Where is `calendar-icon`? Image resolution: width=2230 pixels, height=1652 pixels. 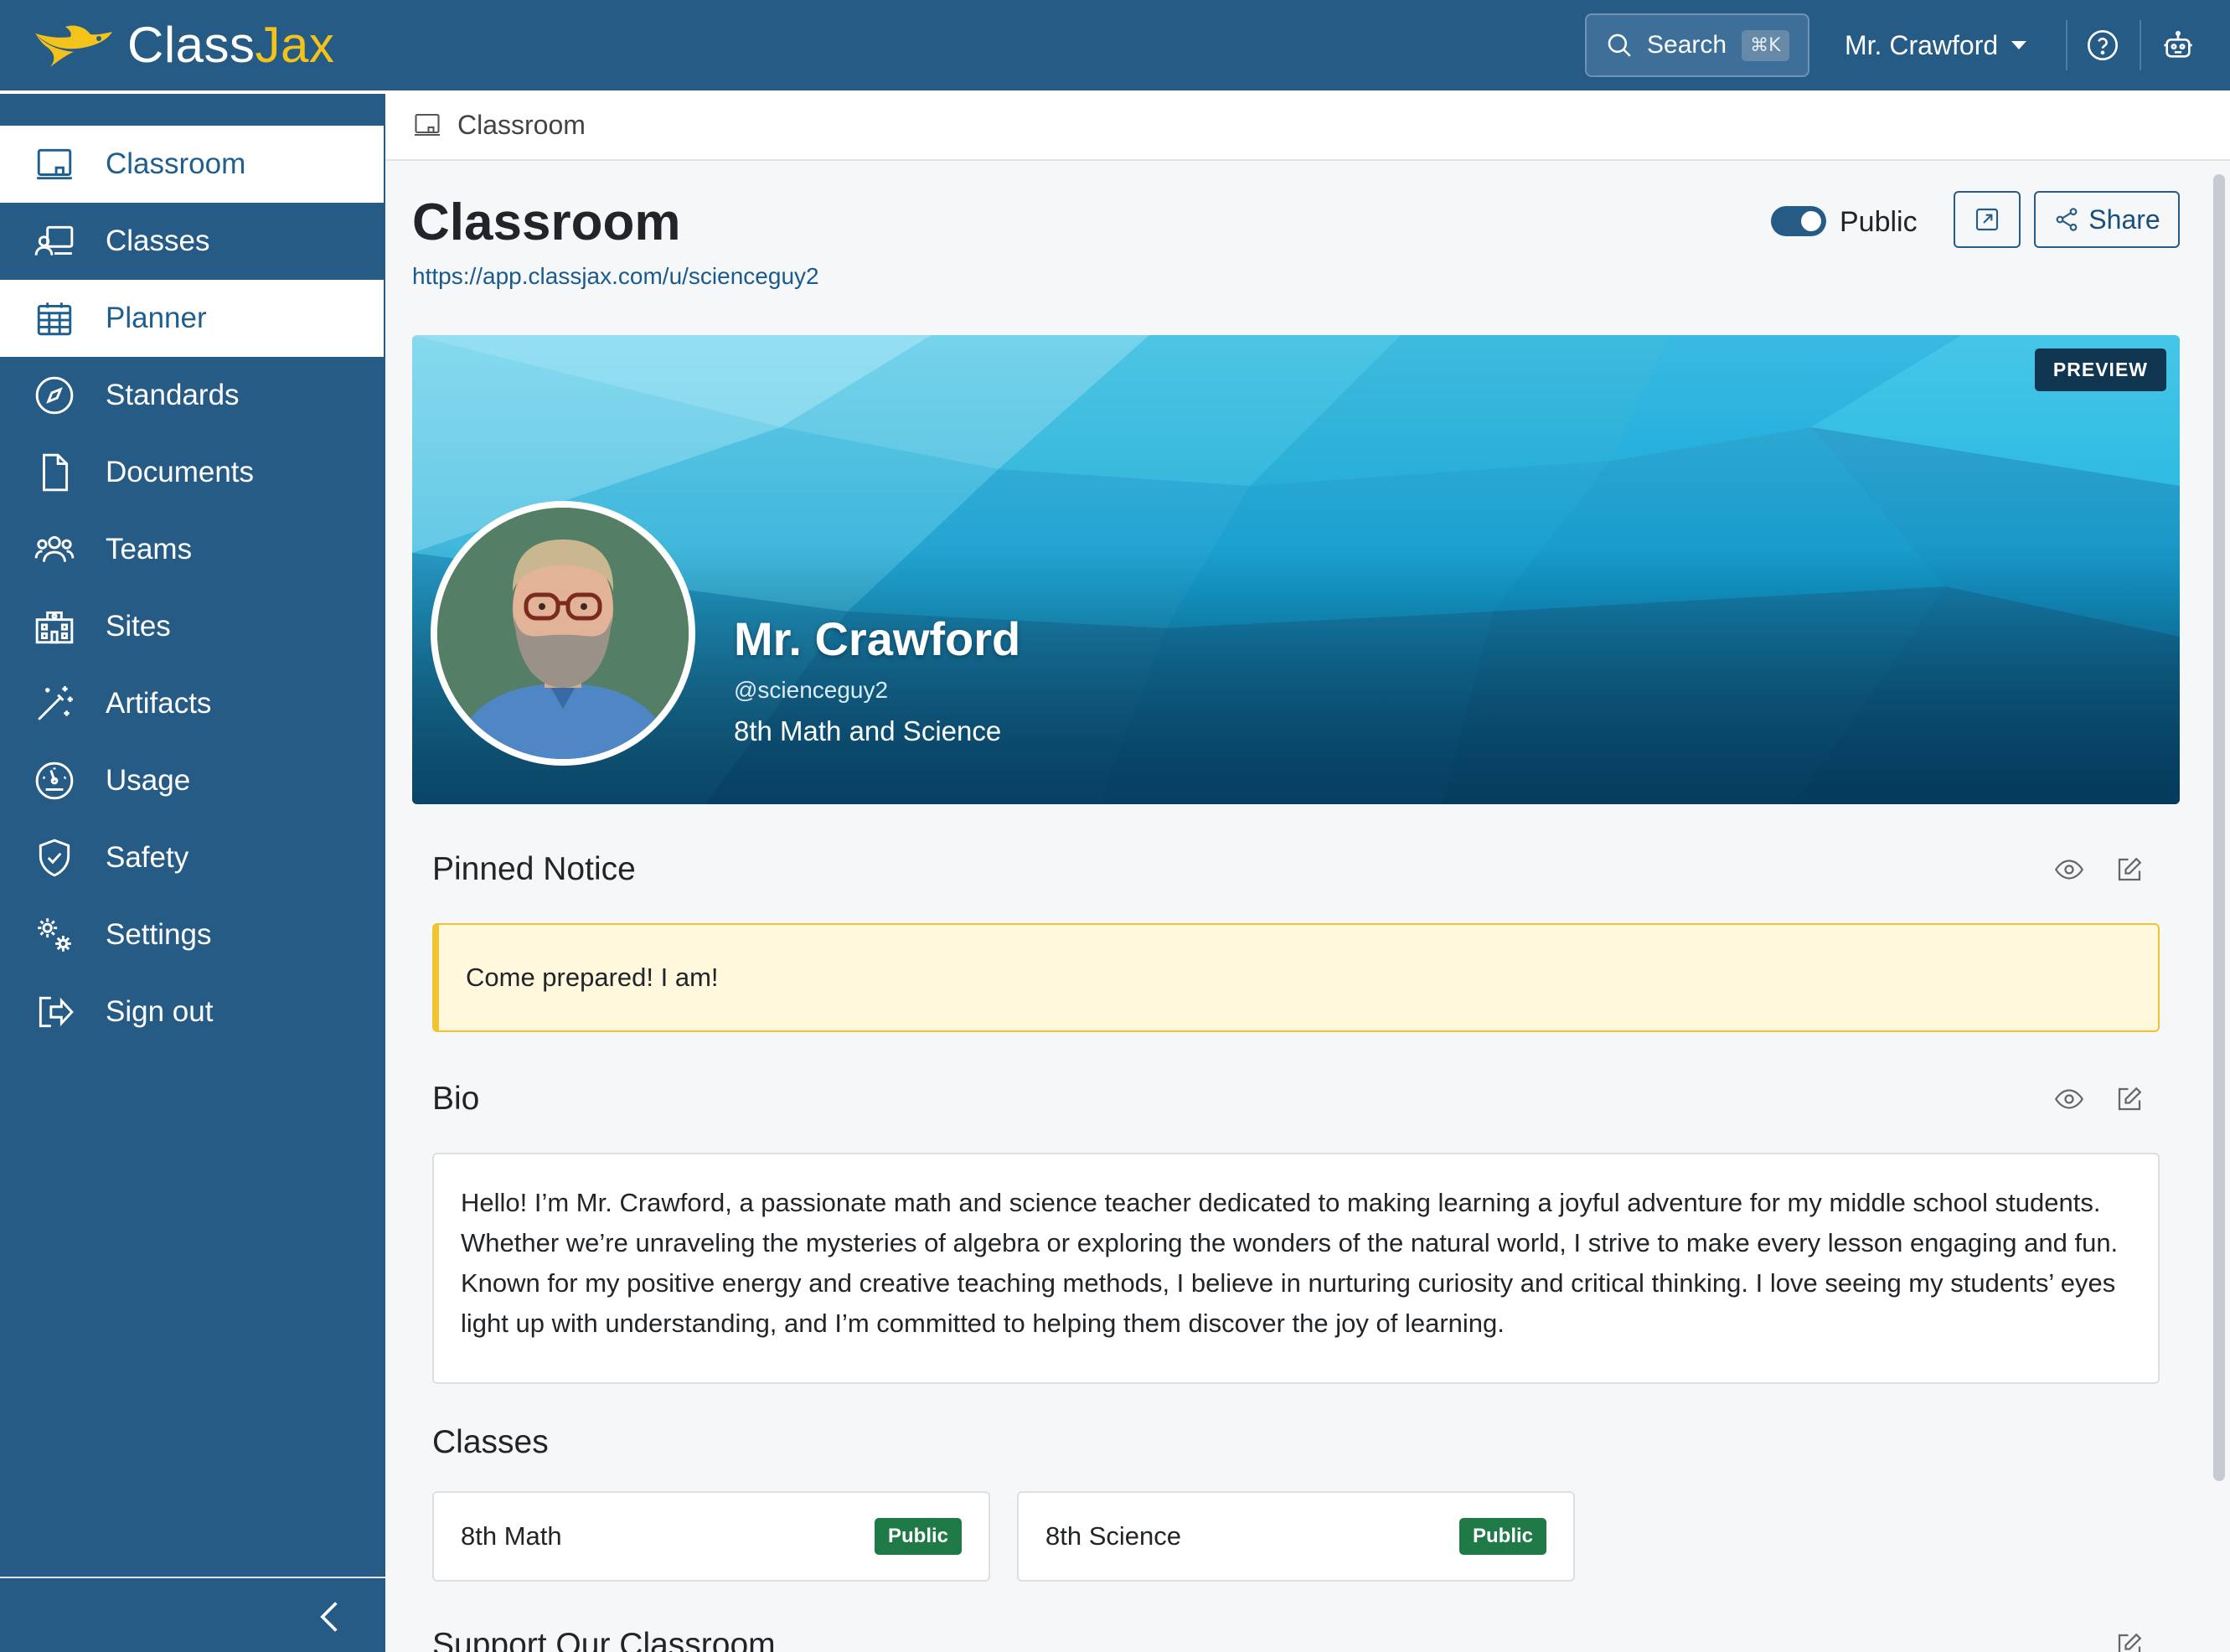 calendar-icon is located at coordinates (54, 319).